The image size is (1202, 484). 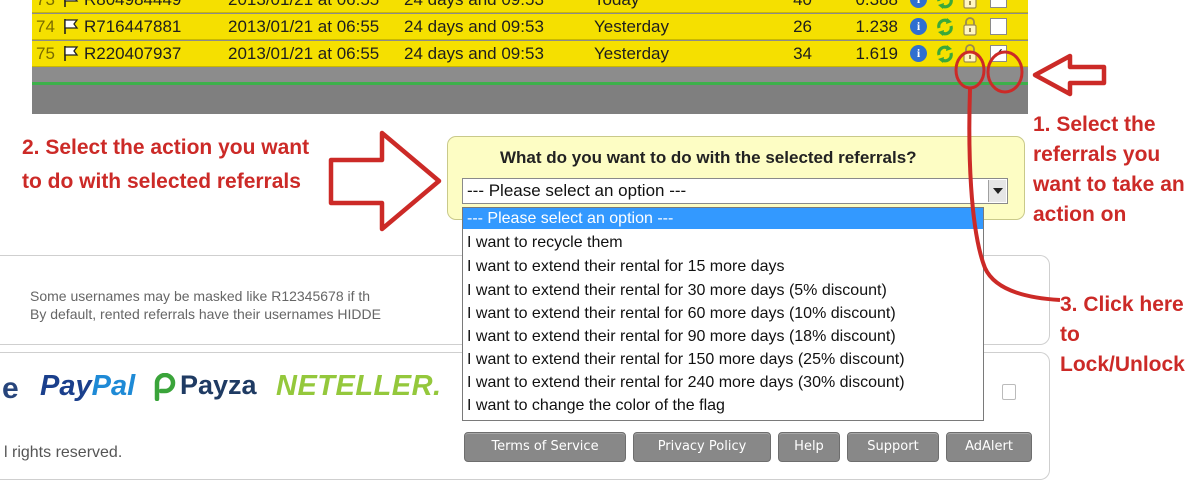 I want to click on step-1-line: referrals you, so click(x=1097, y=154).